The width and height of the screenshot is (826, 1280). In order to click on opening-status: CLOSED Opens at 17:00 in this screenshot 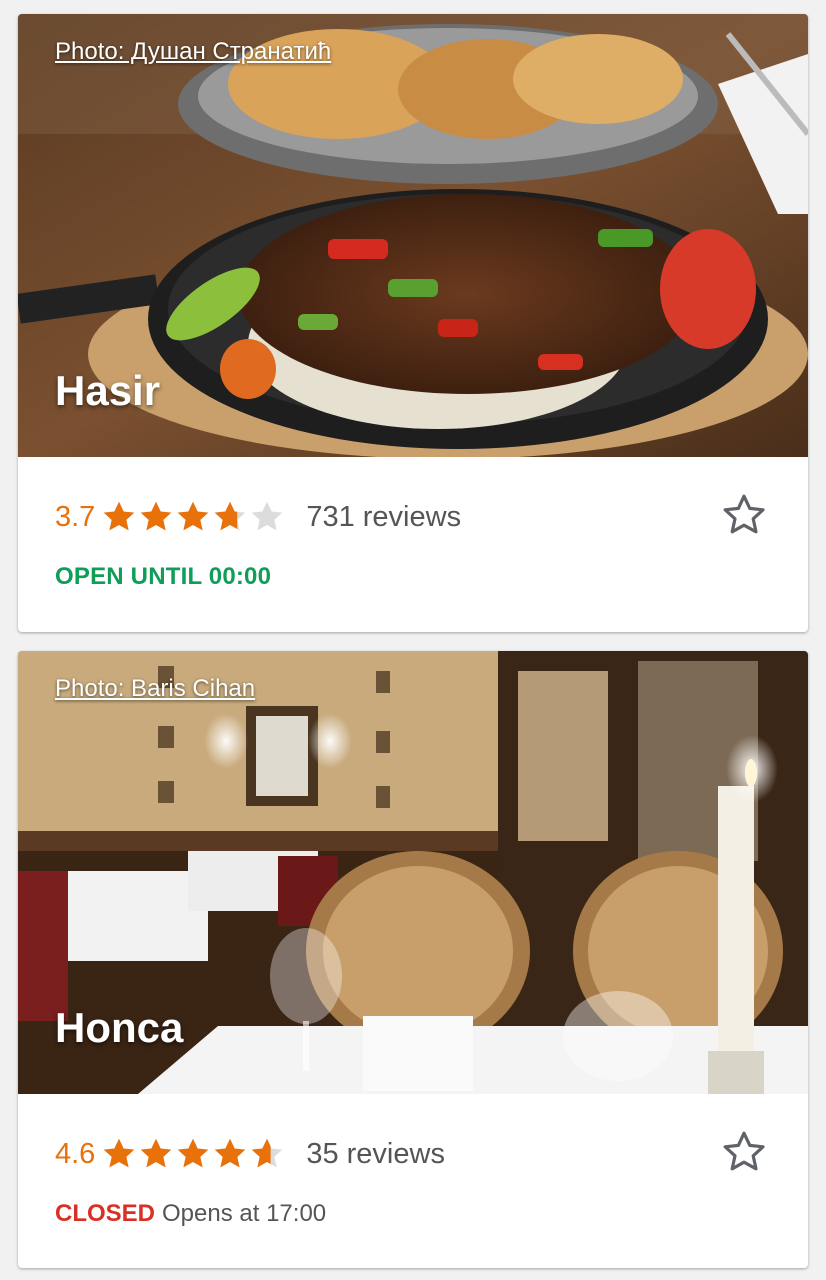, I will do `click(190, 1214)`.